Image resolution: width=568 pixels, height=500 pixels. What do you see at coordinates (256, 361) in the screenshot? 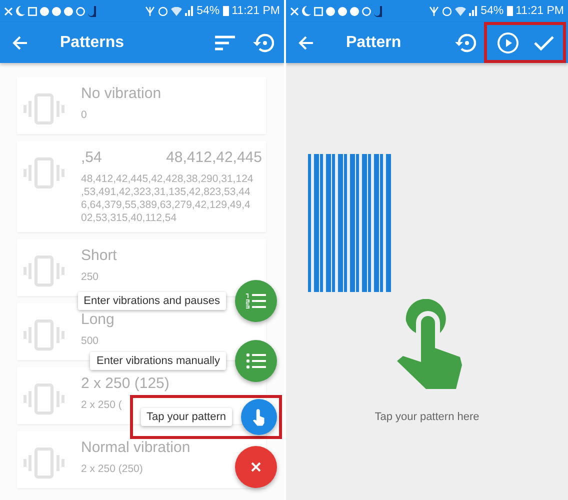
I see `list-icon` at bounding box center [256, 361].